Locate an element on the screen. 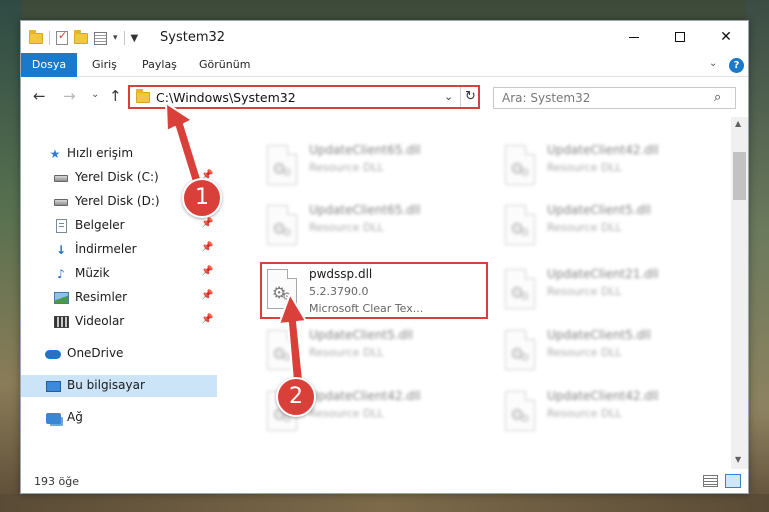 Image resolution: width=769 pixels, height=512 pixels. step-badge-1: 1 is located at coordinates (202, 198).